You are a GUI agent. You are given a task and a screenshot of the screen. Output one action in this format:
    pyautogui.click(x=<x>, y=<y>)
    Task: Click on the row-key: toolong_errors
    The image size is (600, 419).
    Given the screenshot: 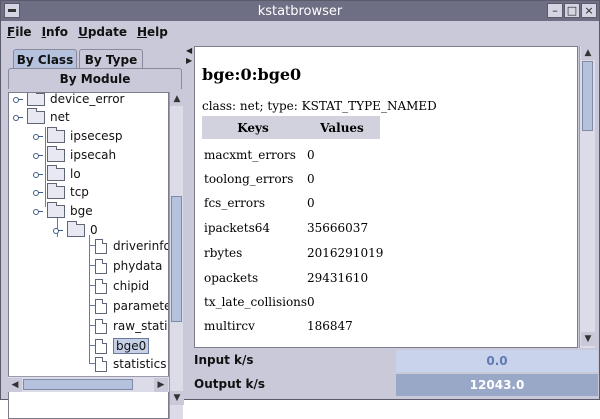 What is the action you would take?
    pyautogui.click(x=249, y=179)
    